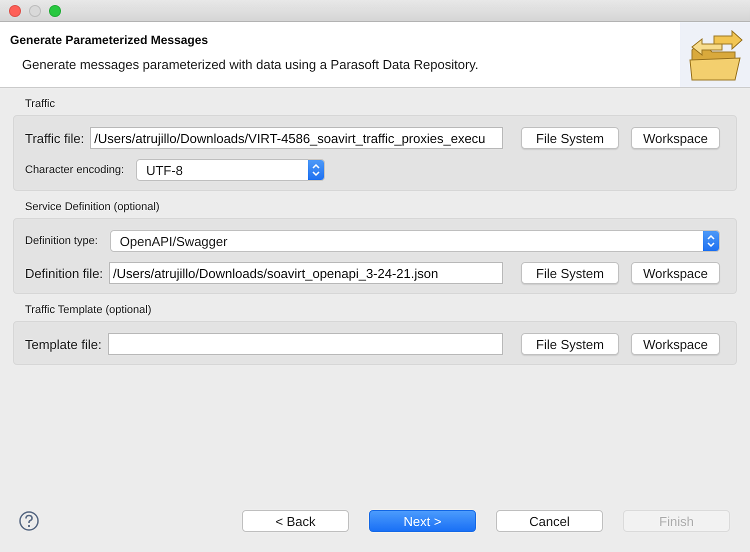 The width and height of the screenshot is (750, 552). What do you see at coordinates (15, 10) in the screenshot?
I see `close-icon` at bounding box center [15, 10].